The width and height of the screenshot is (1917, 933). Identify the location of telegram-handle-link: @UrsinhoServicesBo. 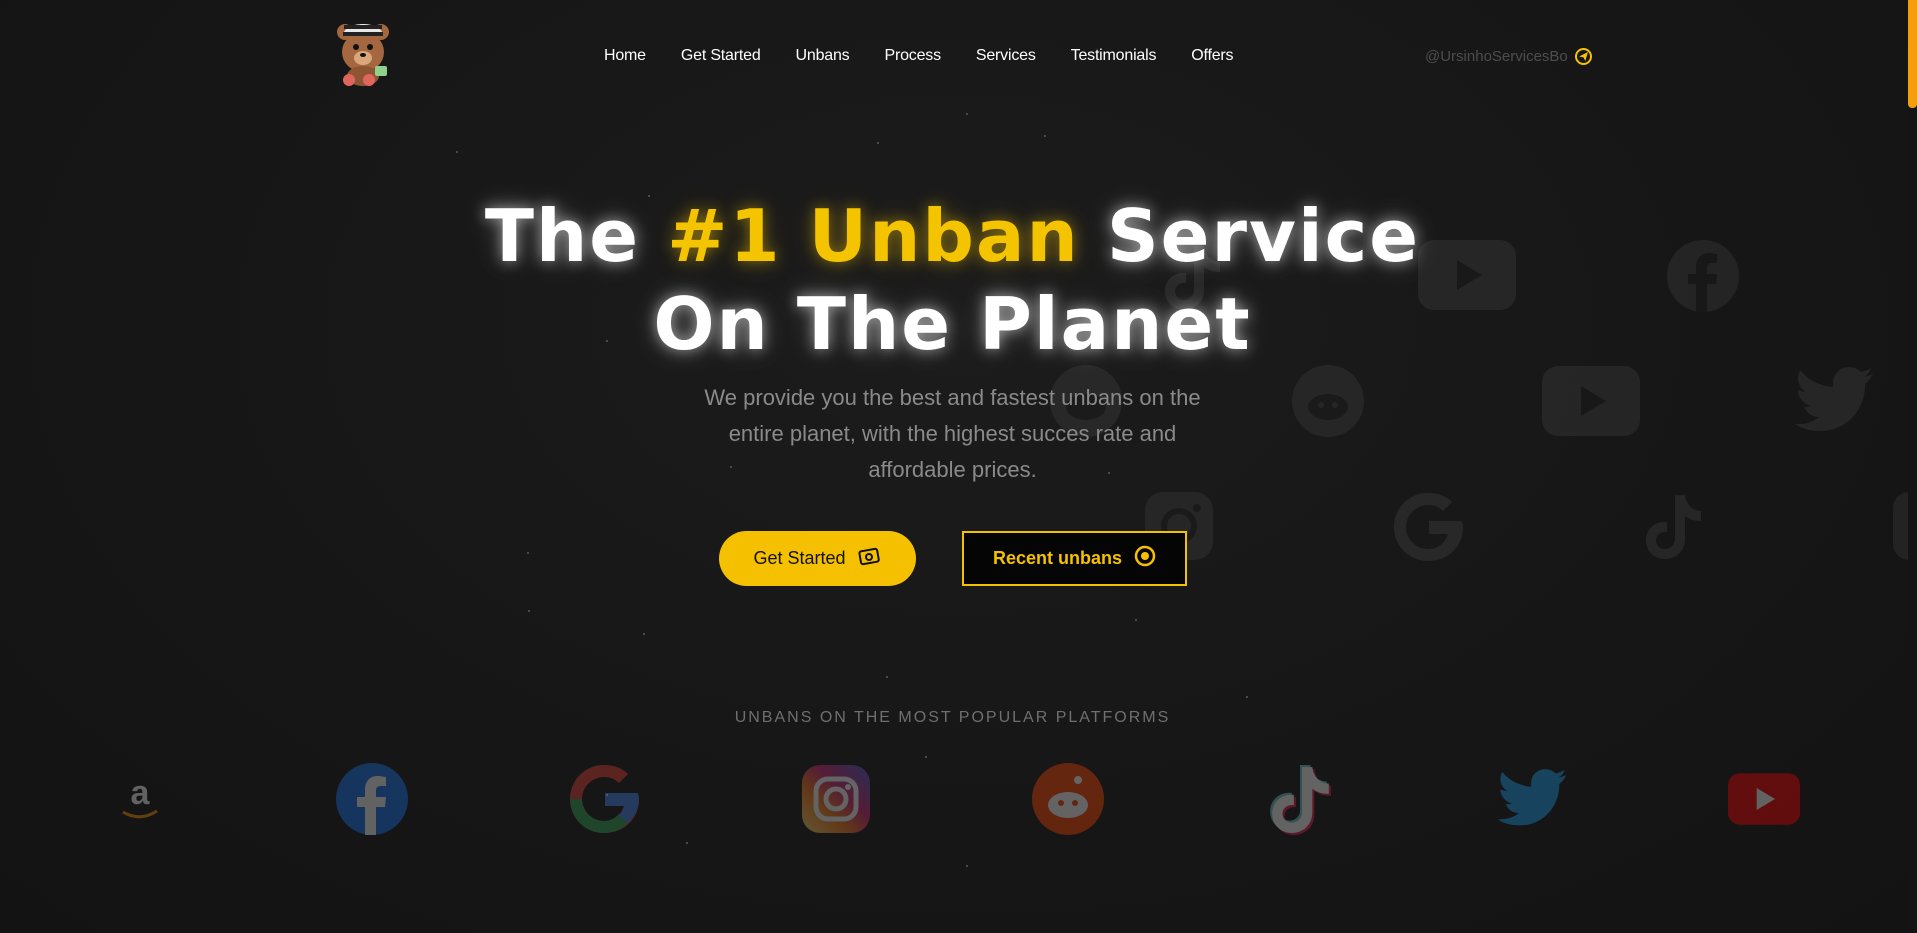
(1508, 56).